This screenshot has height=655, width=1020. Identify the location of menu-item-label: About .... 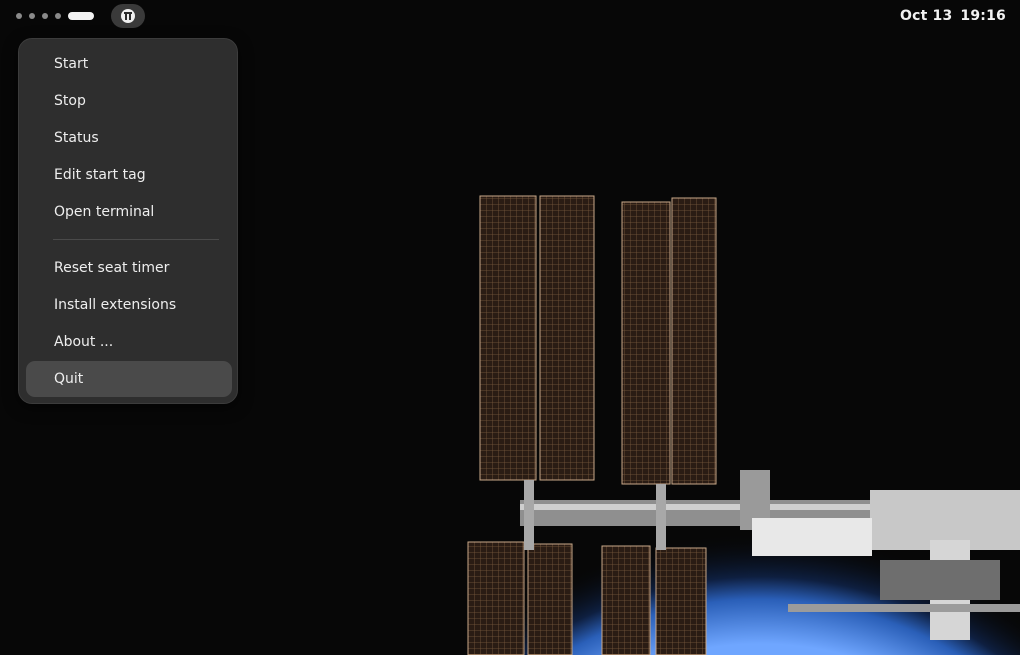
(84, 342).